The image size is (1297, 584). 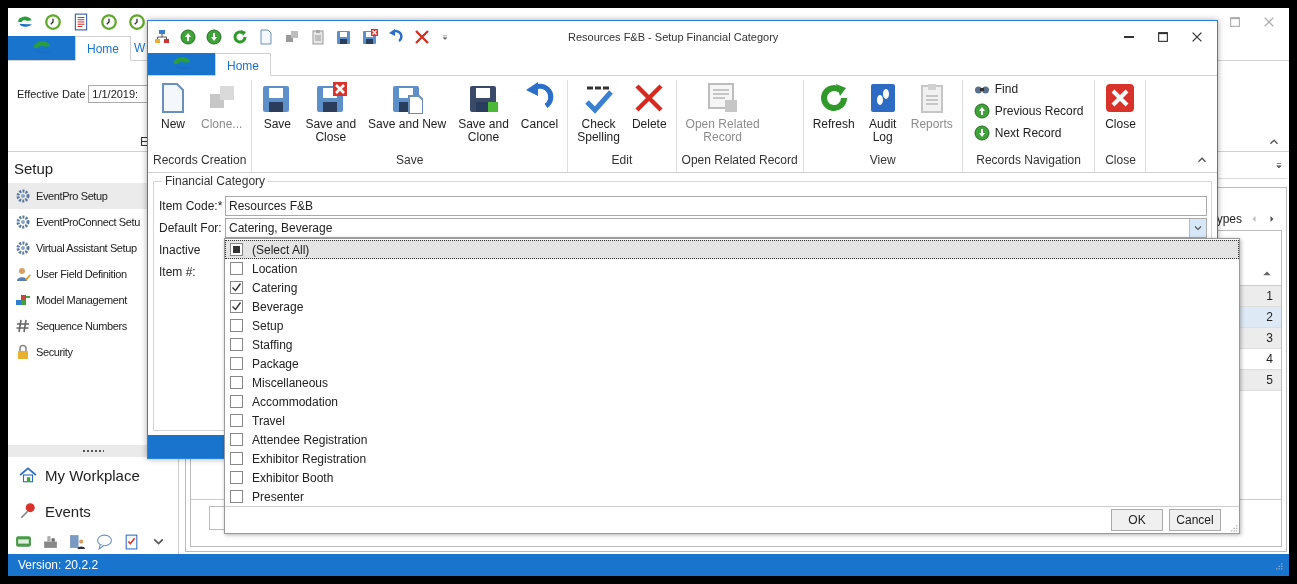 I want to click on home-icon, so click(x=28, y=475).